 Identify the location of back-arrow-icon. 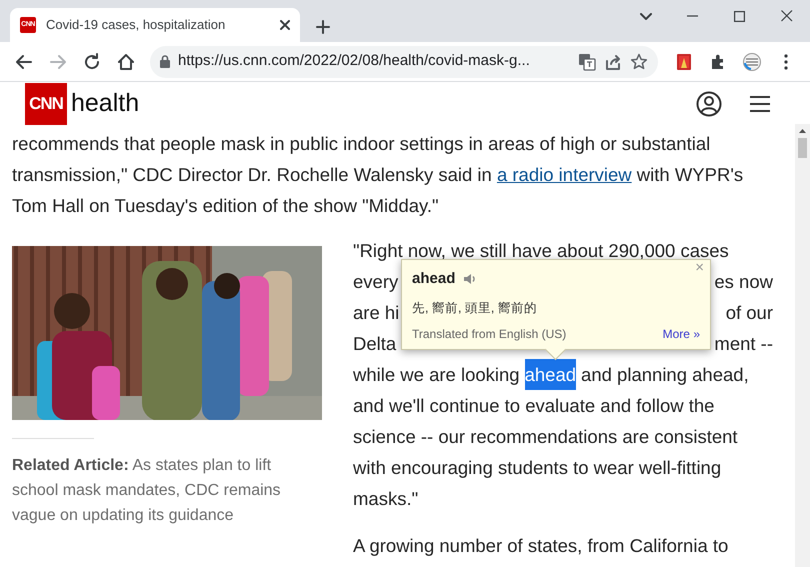
(24, 61).